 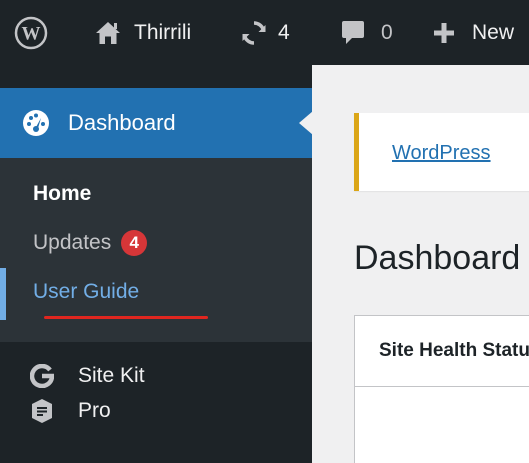 What do you see at coordinates (94, 410) in the screenshot?
I see `menu-label-pro: Pro` at bounding box center [94, 410].